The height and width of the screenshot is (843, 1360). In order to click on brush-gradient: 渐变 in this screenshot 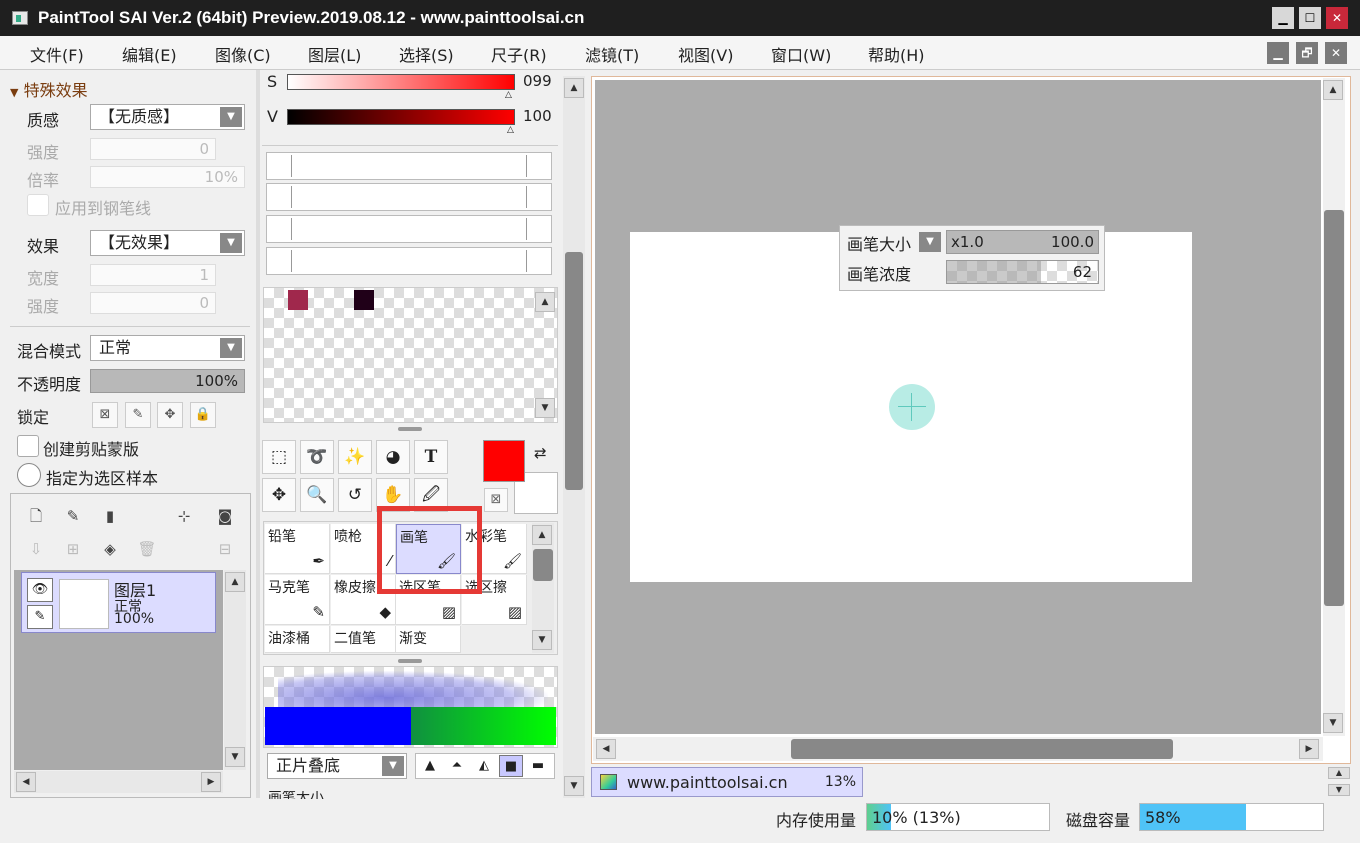, I will do `click(428, 639)`.